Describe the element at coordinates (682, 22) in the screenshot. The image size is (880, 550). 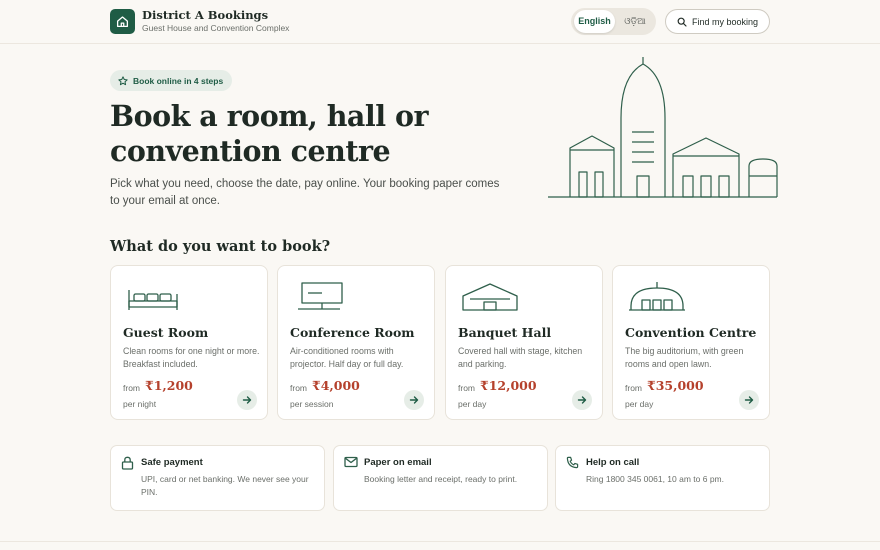
I see `search-icon` at that location.